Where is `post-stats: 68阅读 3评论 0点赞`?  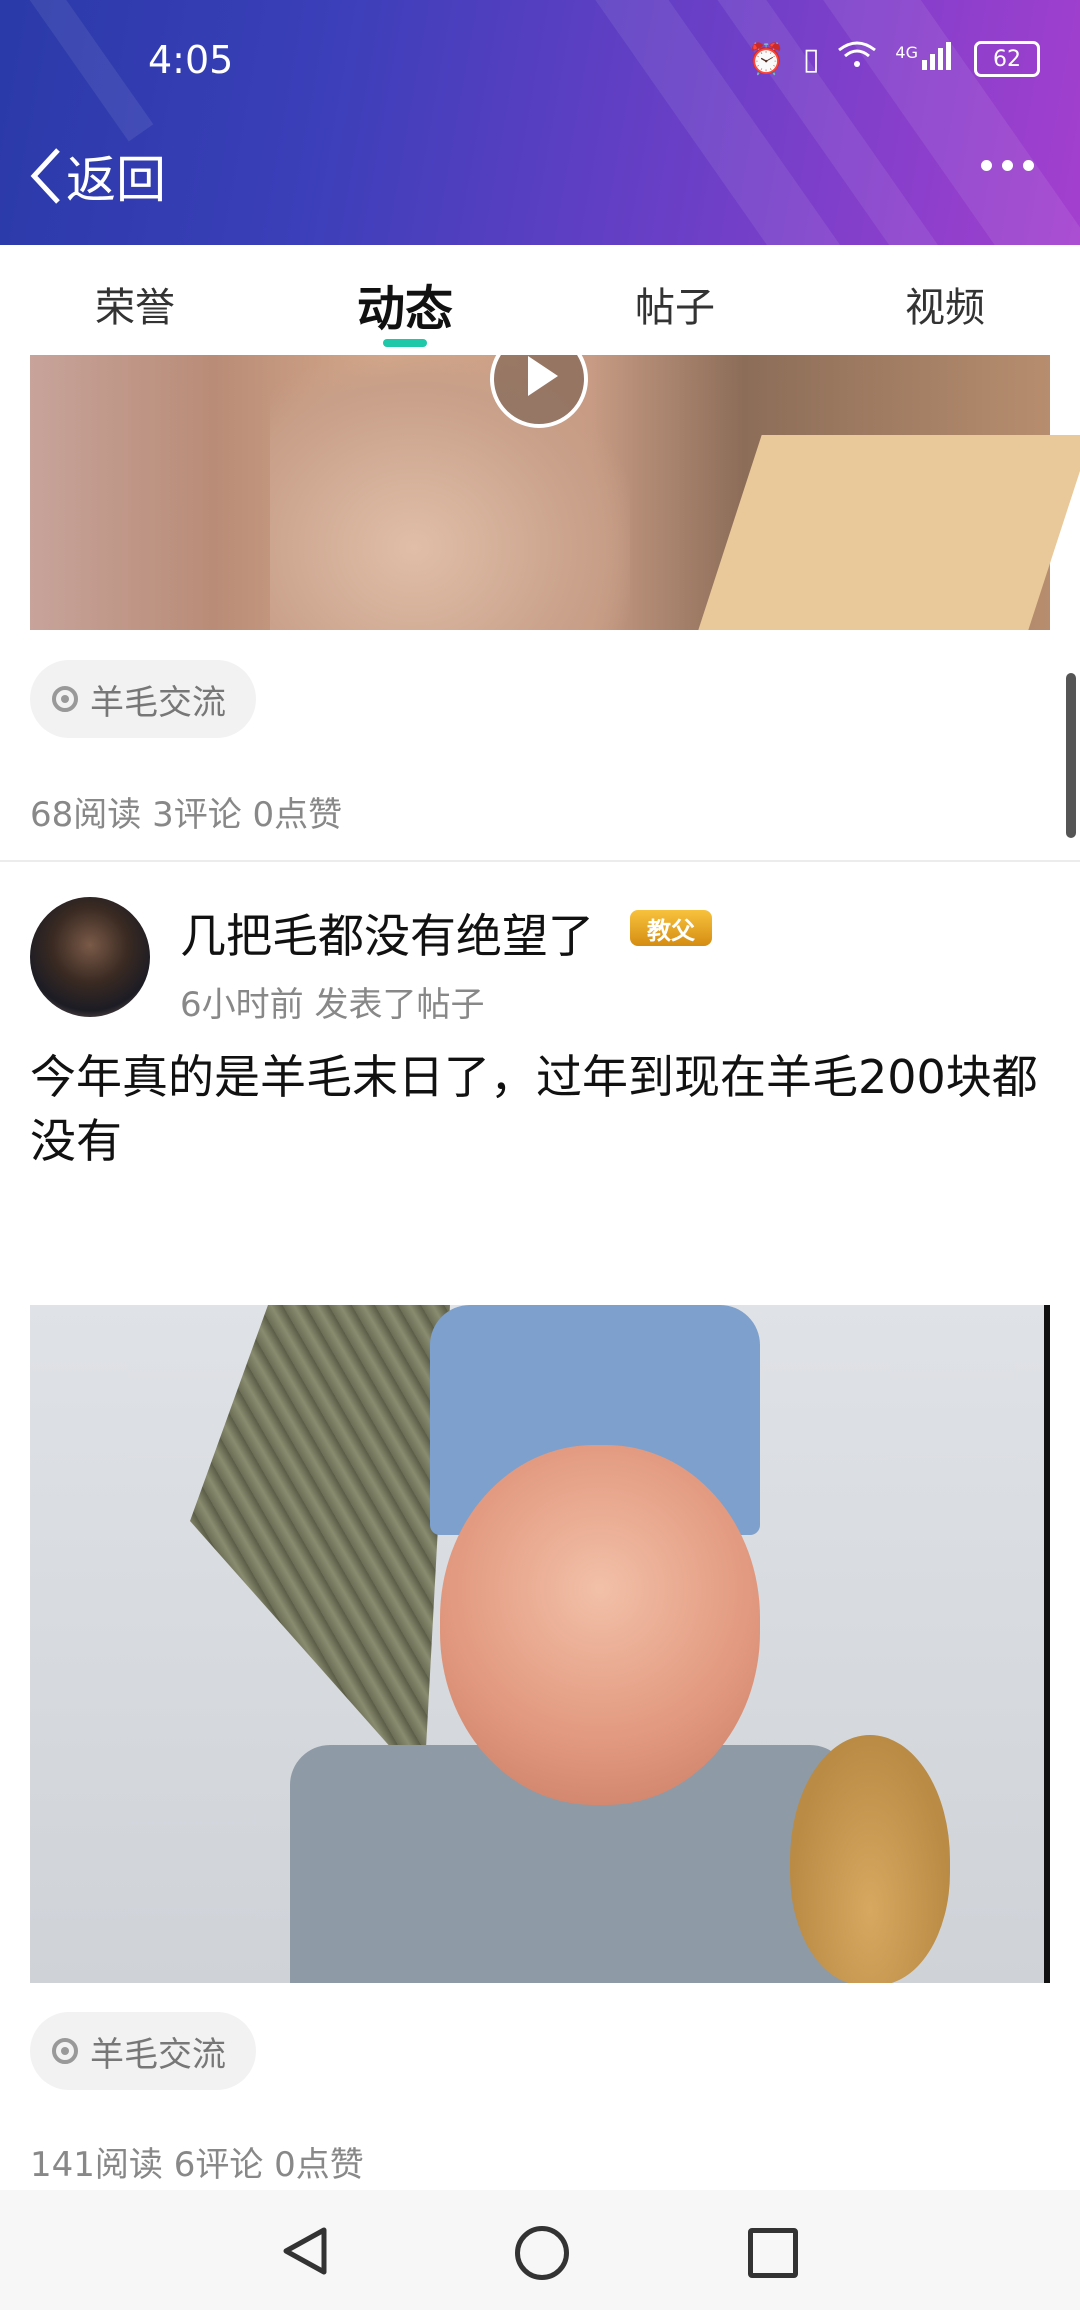
post-stats: 68阅读 3评论 0点赞 is located at coordinates (186, 815).